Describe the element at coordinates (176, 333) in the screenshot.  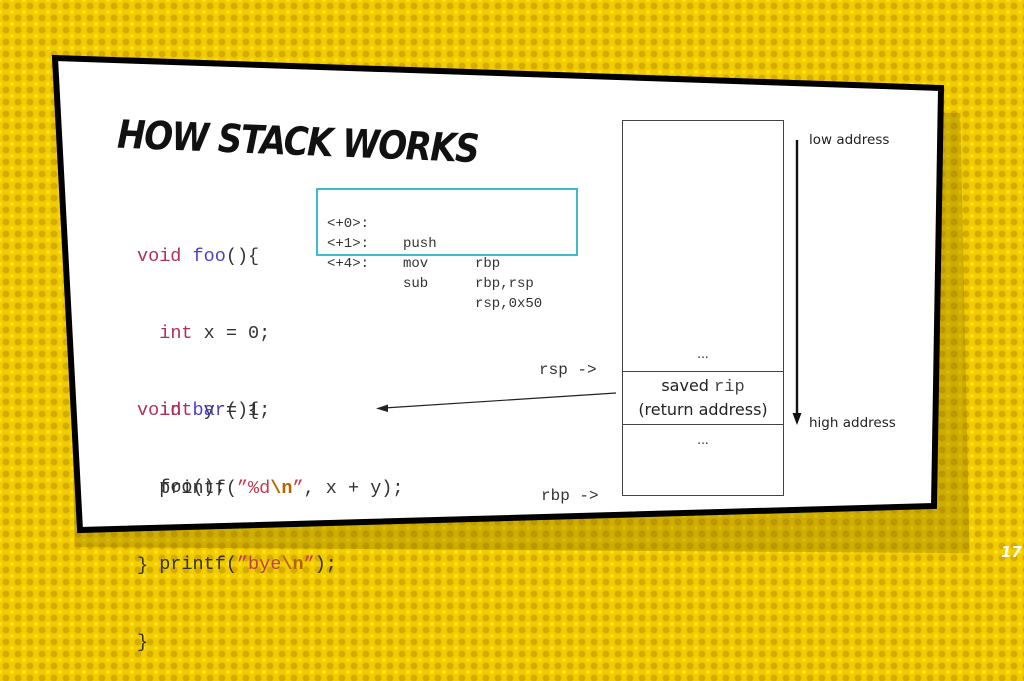
I see `code-keyword: int` at that location.